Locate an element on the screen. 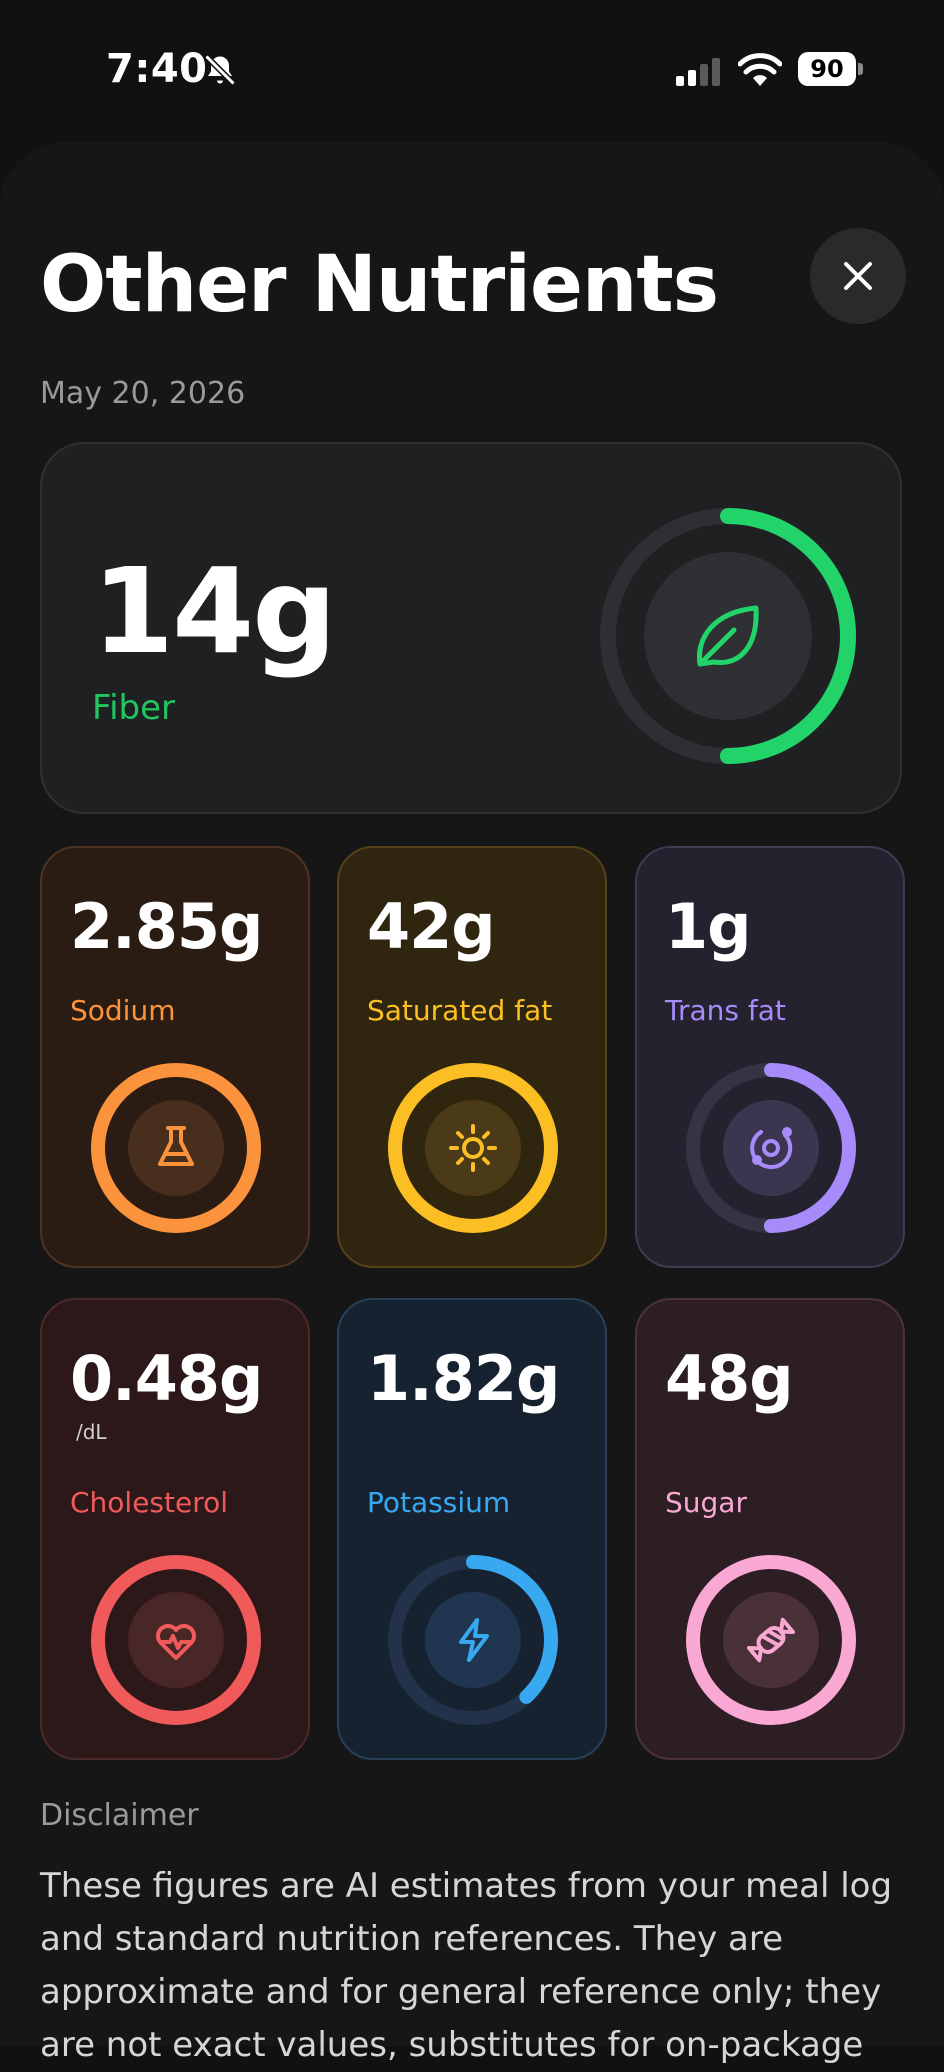 Image resolution: width=944 pixels, height=2072 pixels. nutrient-value: 0.48g is located at coordinates (166, 1378).